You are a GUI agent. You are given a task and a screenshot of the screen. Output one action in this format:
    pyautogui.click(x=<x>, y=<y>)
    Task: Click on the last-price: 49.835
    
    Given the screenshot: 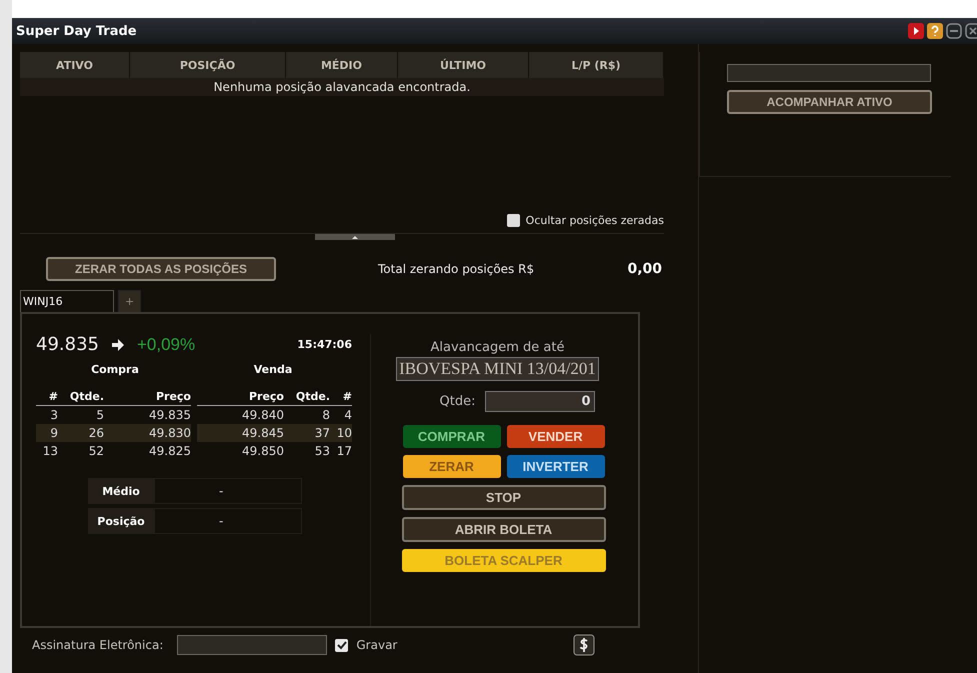 What is the action you would take?
    pyautogui.click(x=67, y=344)
    